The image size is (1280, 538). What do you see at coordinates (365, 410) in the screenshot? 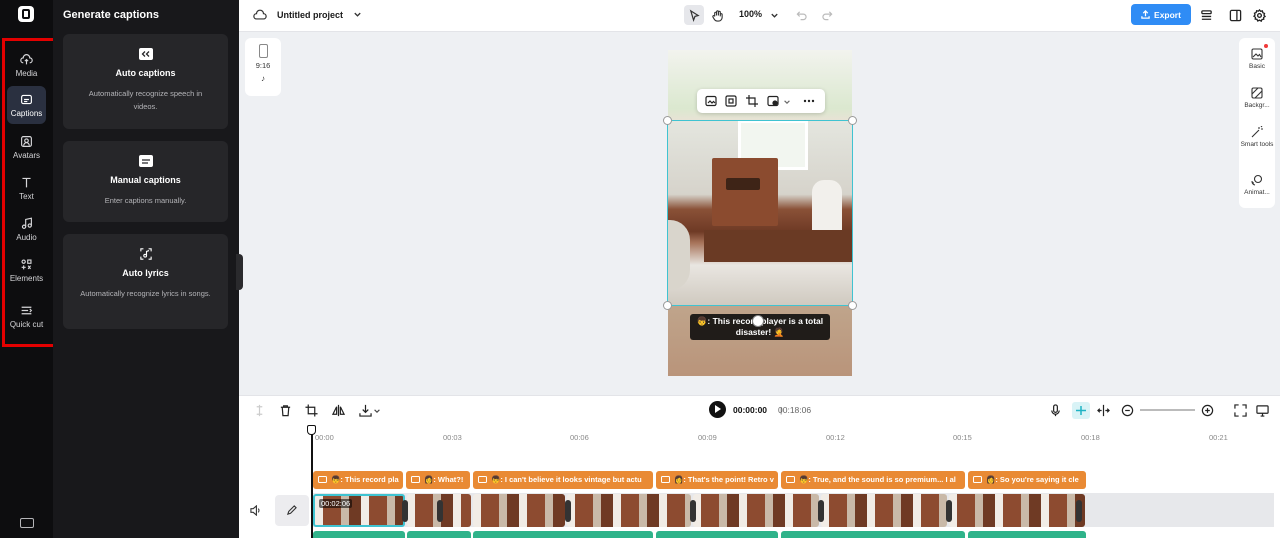
I see `download-icon` at bounding box center [365, 410].